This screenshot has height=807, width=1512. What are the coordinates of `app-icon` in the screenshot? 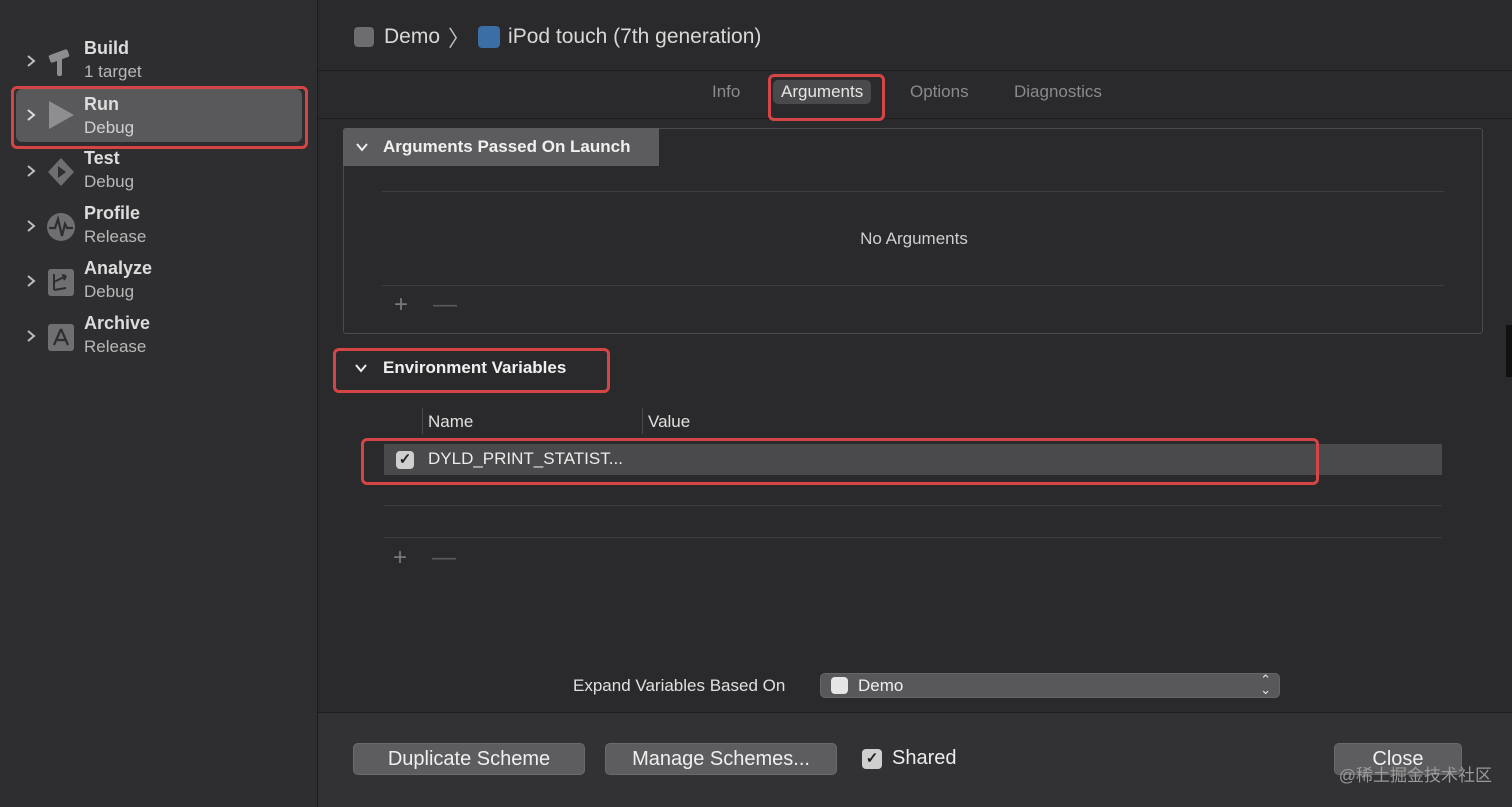 It's located at (489, 37).